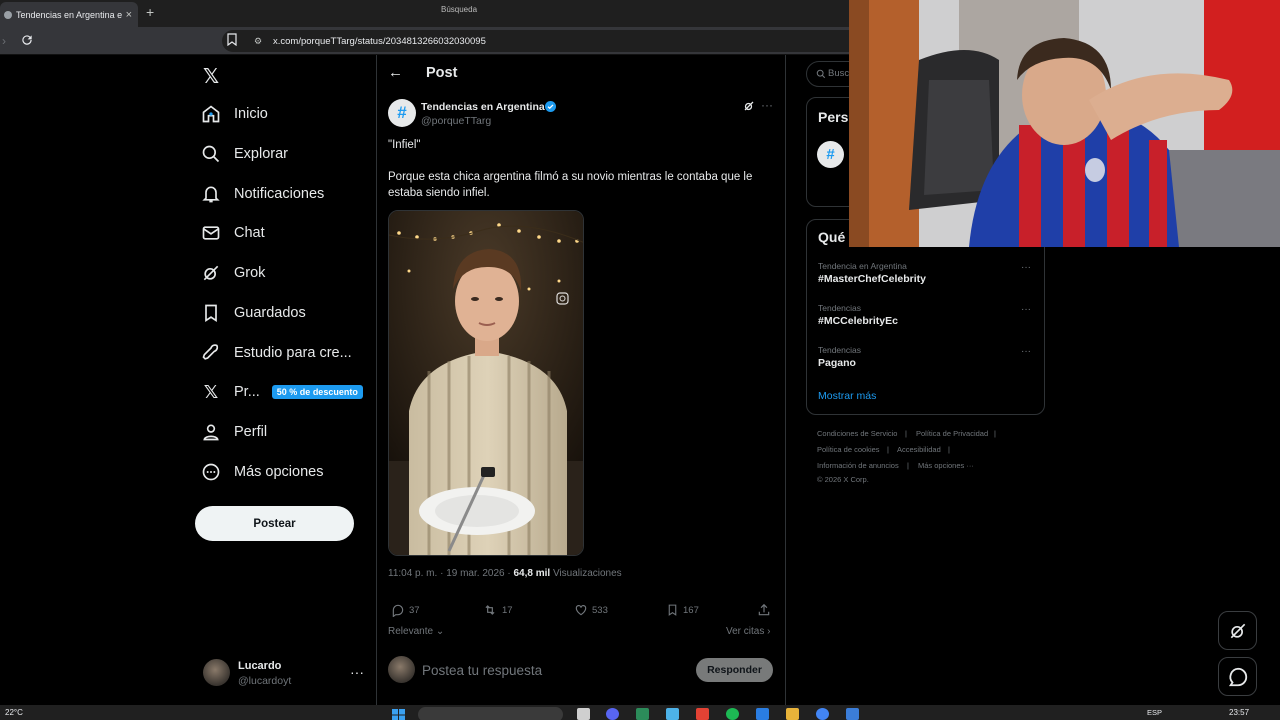 Image resolution: width=1280 pixels, height=720 pixels. What do you see at coordinates (612, 714) in the screenshot?
I see `discord-icon` at bounding box center [612, 714].